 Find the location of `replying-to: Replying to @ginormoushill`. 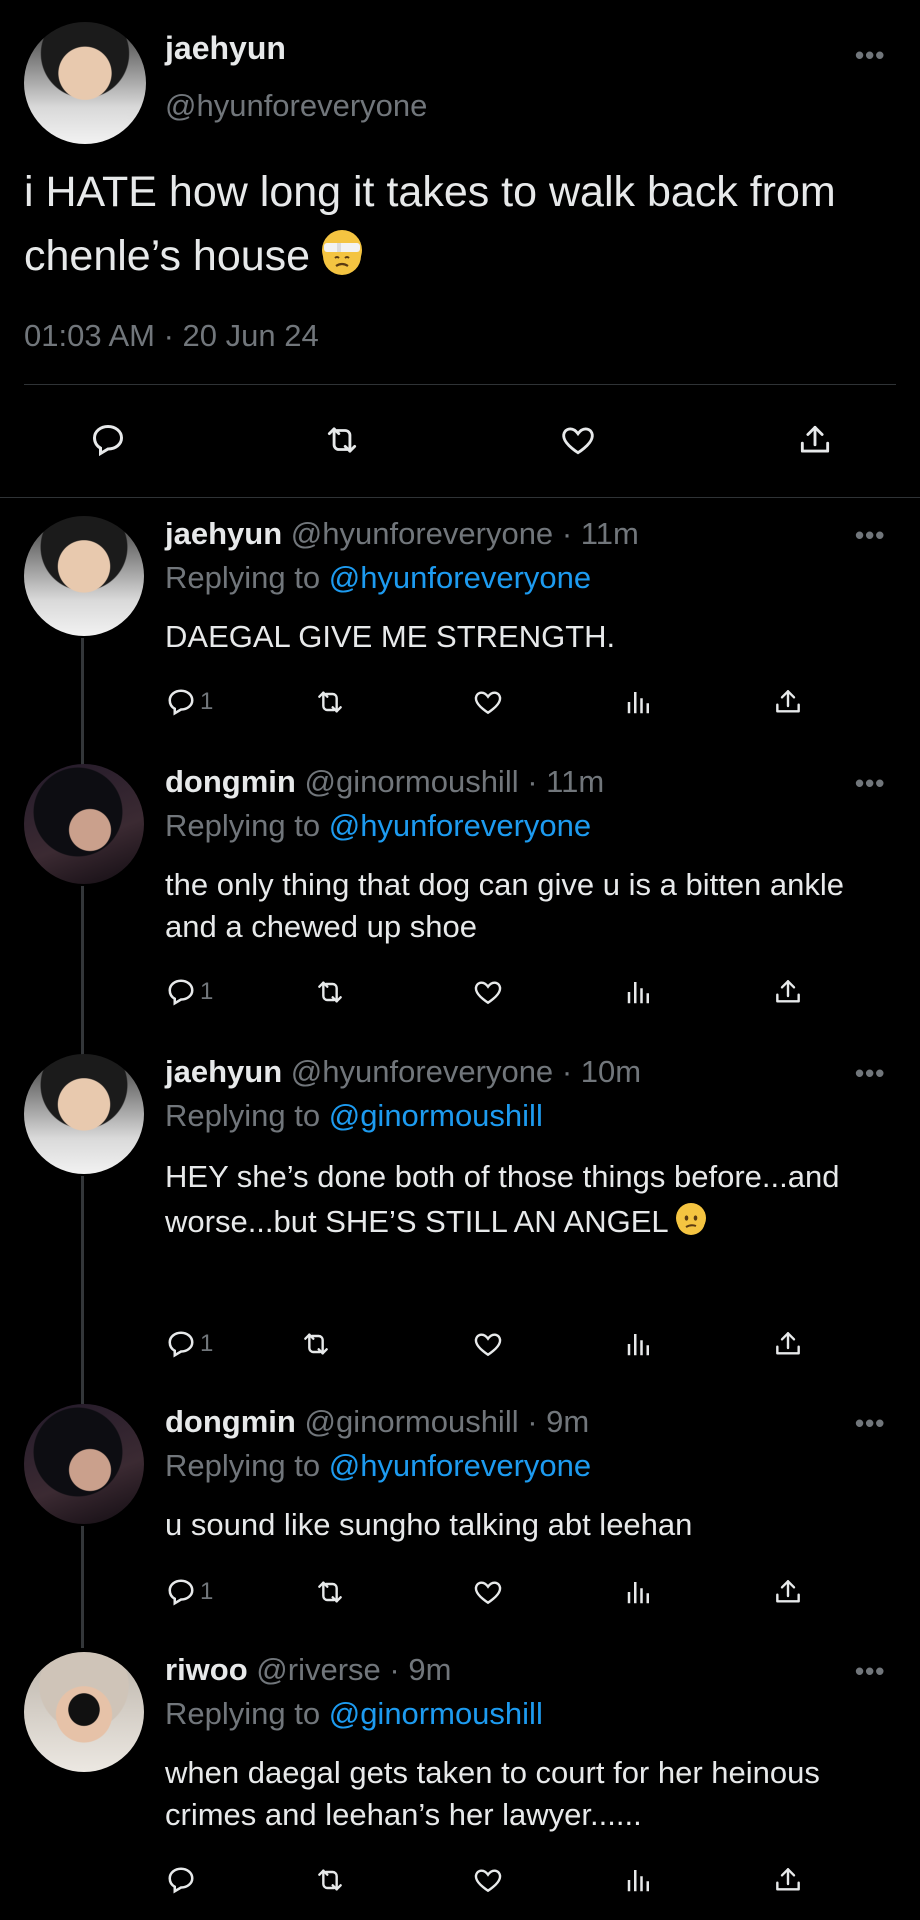

replying-to: Replying to @ginormoushill is located at coordinates (354, 1116).